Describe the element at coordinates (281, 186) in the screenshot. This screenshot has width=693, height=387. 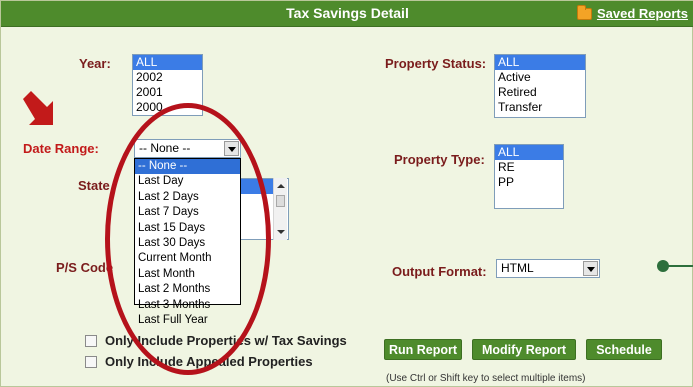
I see `scroll-up-icon` at that location.